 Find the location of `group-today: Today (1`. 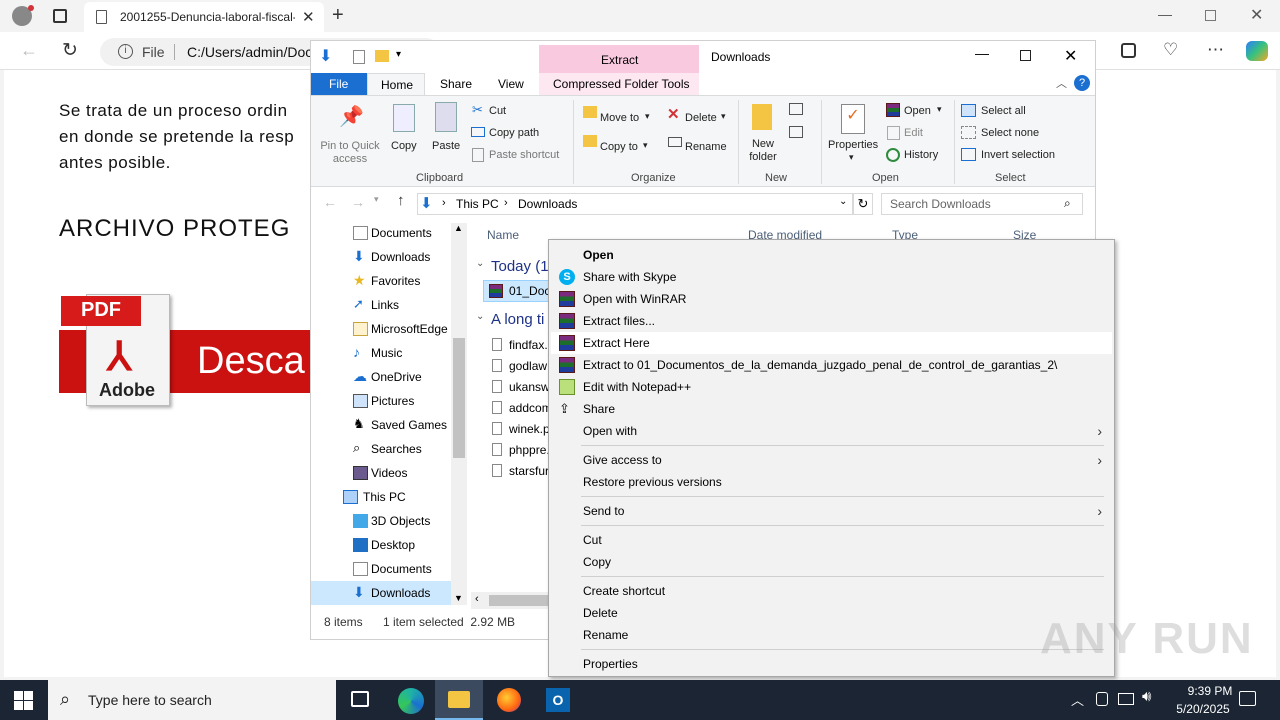

group-today: Today (1 is located at coordinates (520, 266).